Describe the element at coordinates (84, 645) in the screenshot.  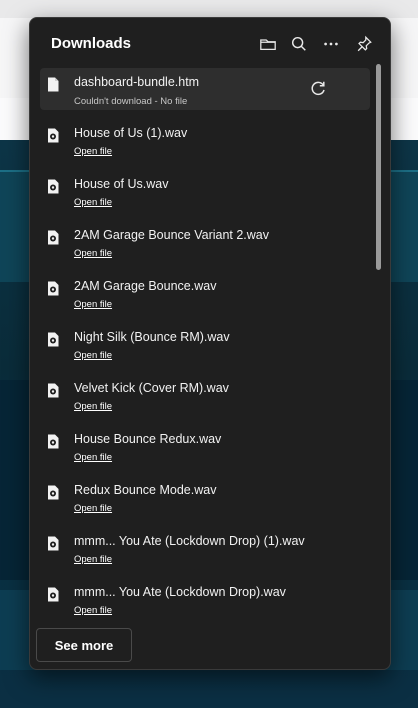
I see `see-more-button: See more` at that location.